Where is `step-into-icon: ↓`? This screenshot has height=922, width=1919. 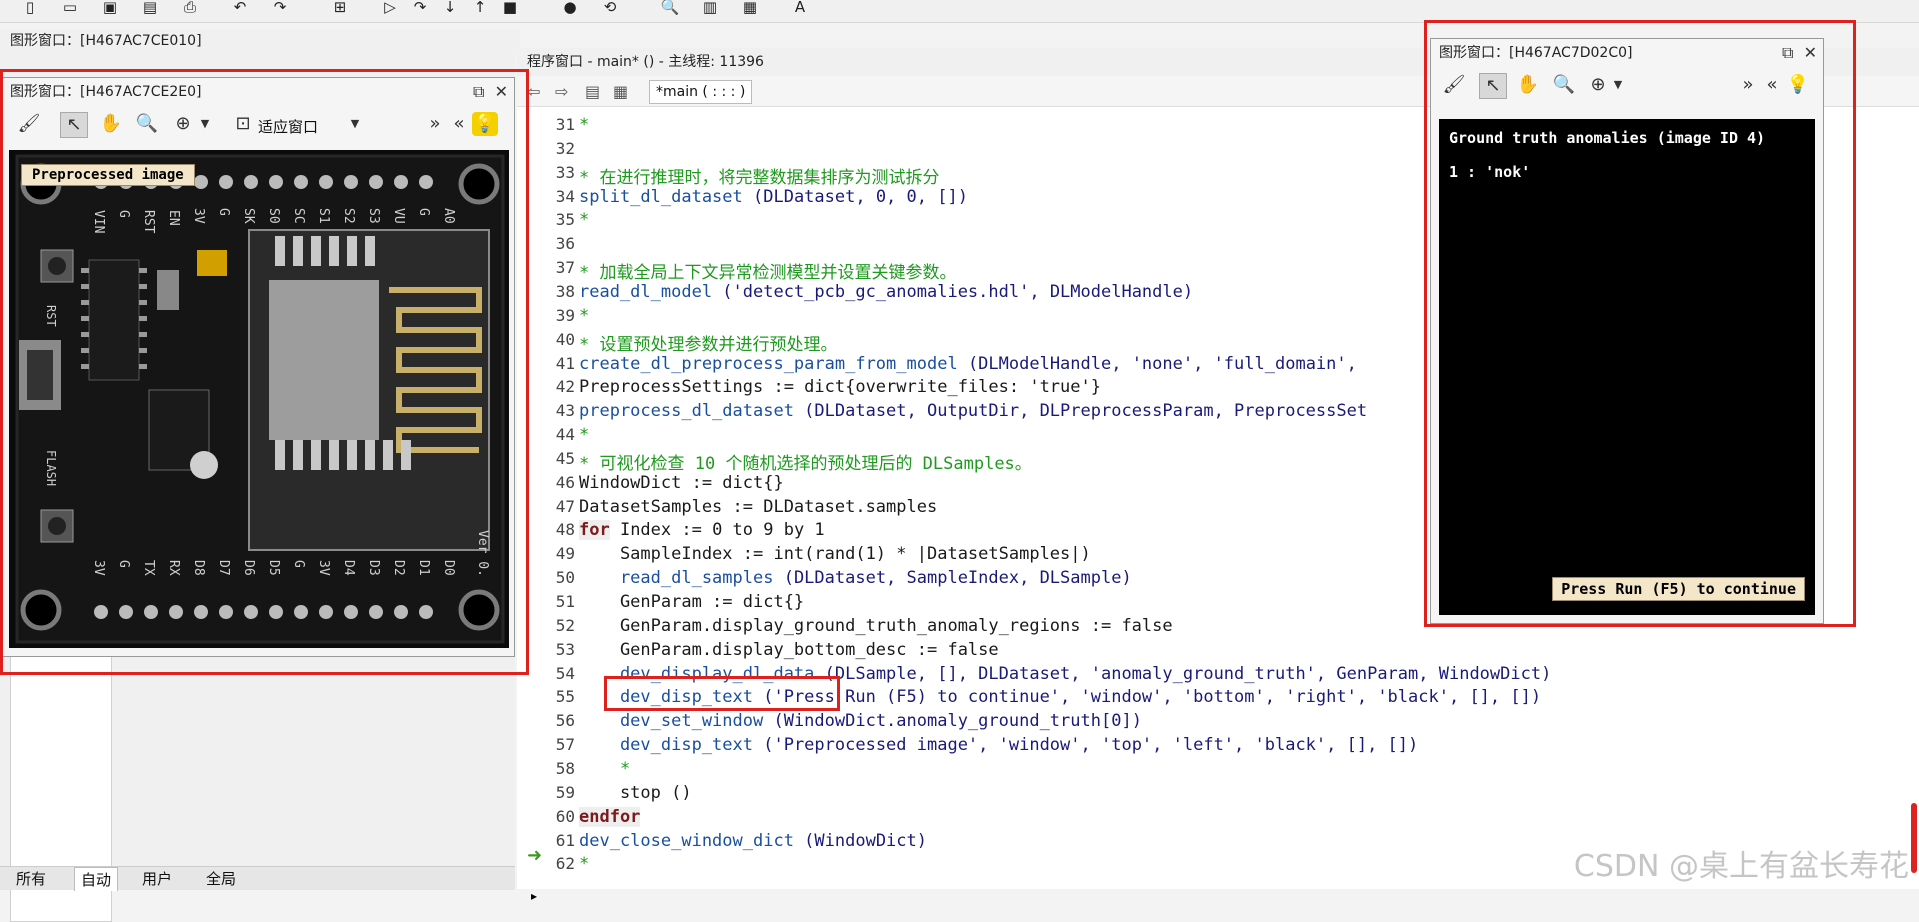 step-into-icon: ↓ is located at coordinates (450, 8).